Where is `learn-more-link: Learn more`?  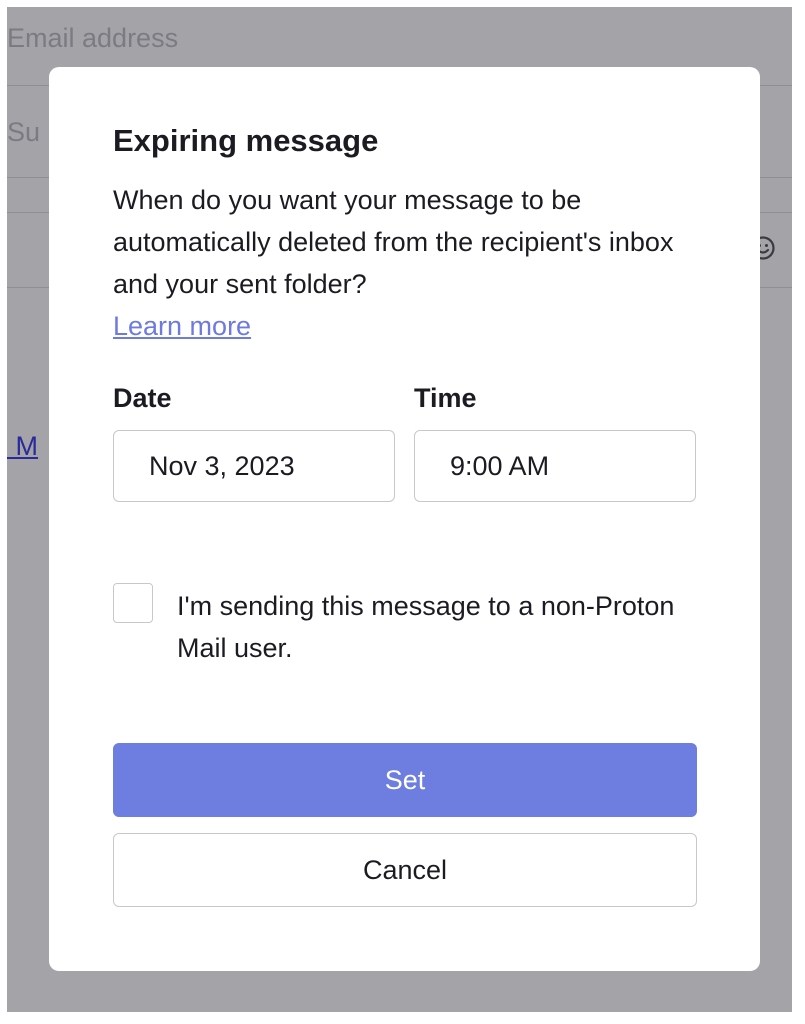 learn-more-link: Learn more is located at coordinates (182, 326).